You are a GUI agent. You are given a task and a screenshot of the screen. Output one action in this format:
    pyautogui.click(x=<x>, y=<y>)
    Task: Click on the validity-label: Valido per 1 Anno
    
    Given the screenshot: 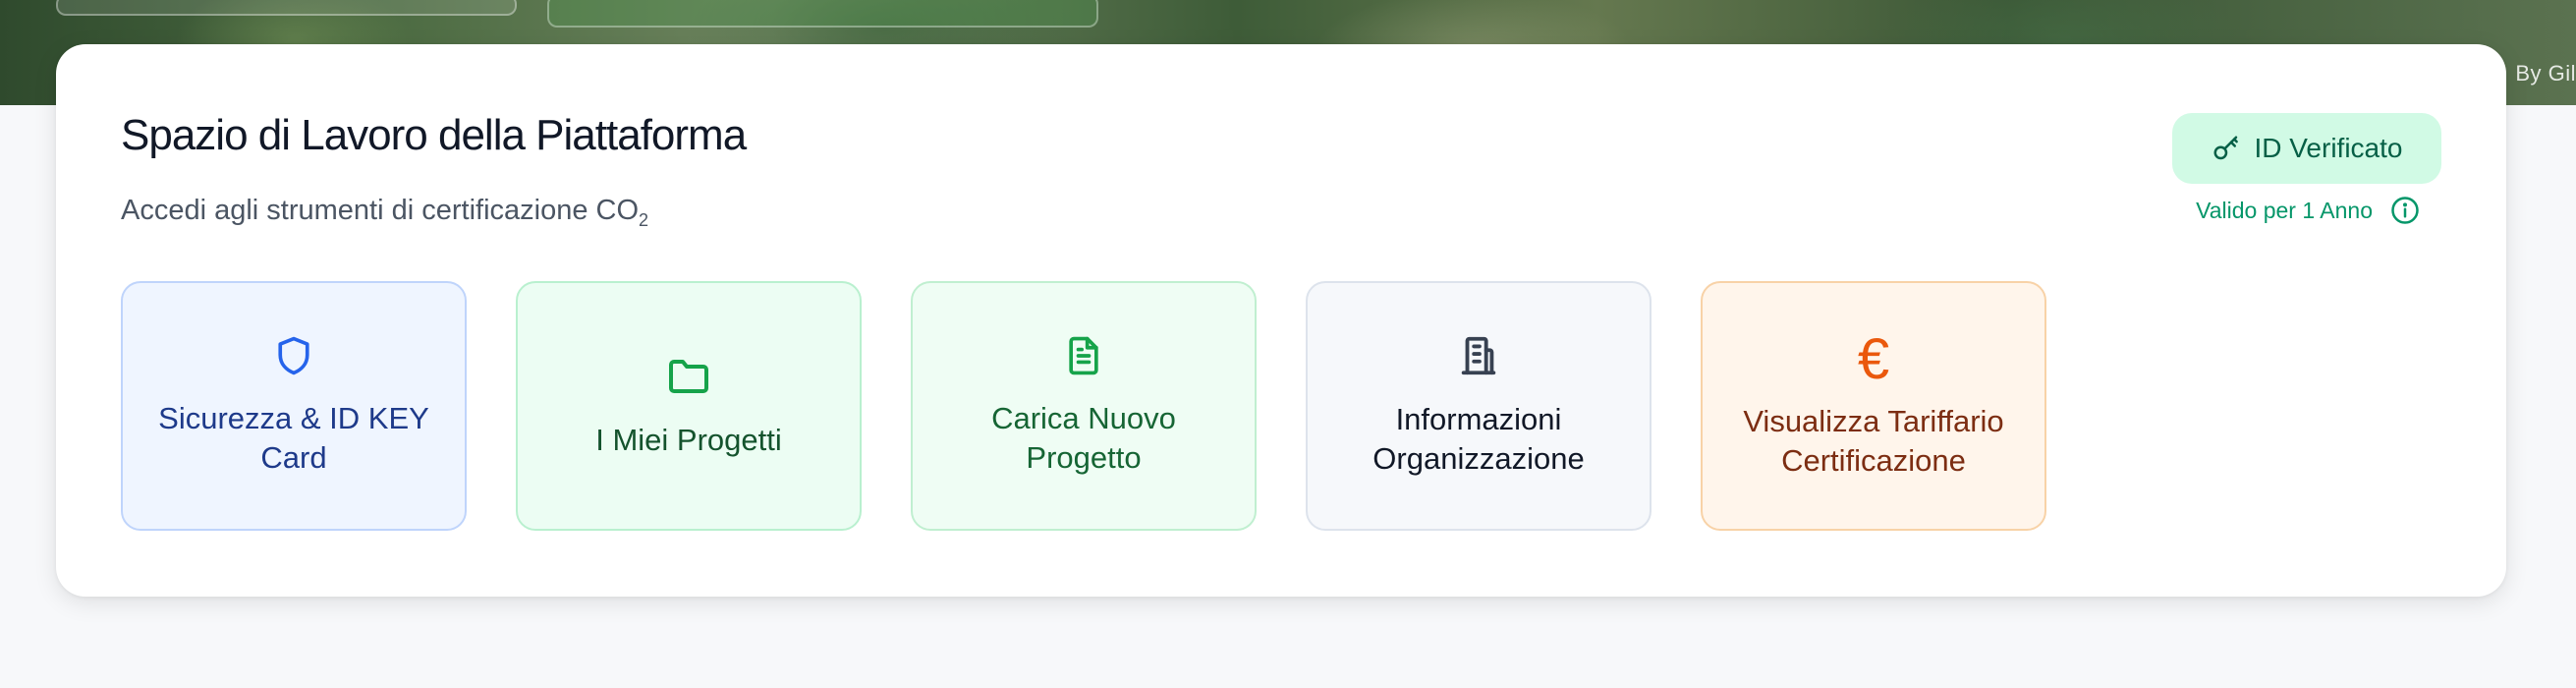 What is the action you would take?
    pyautogui.click(x=2284, y=210)
    